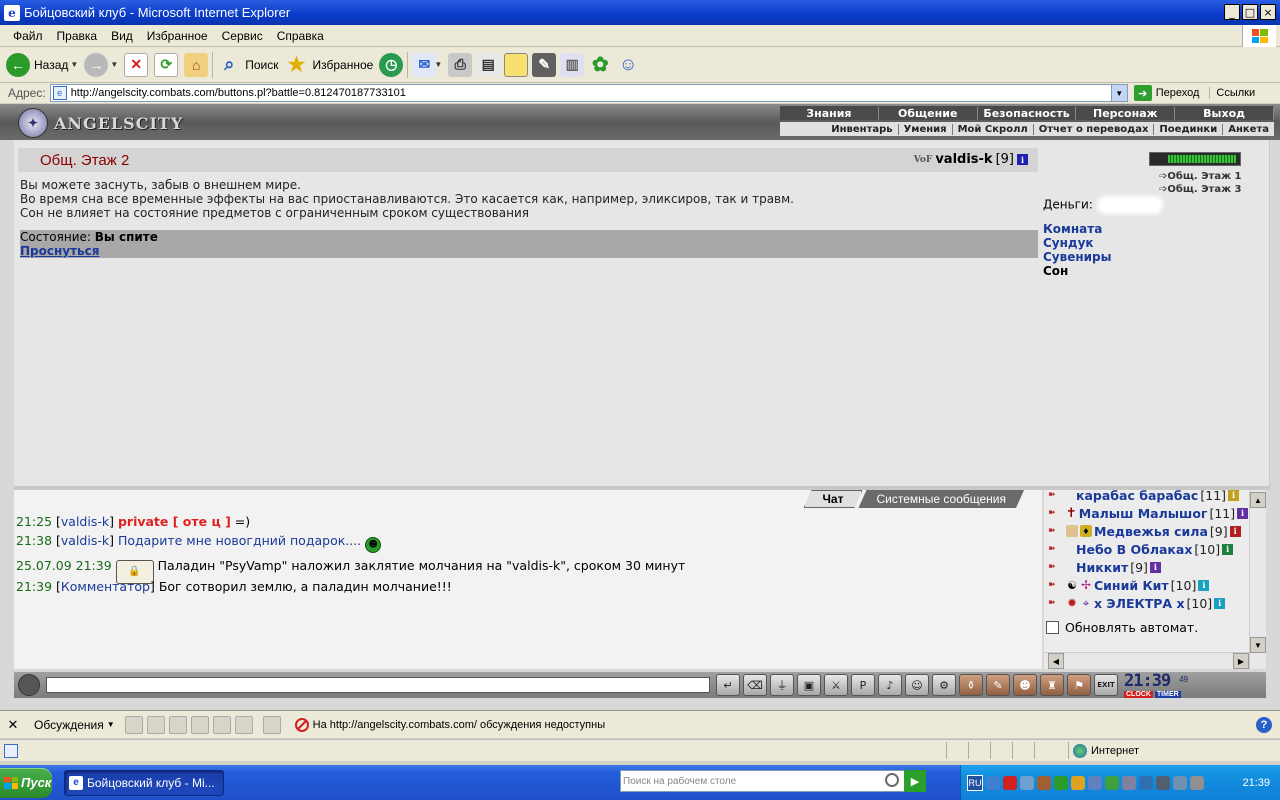 This screenshot has width=1280, height=800. Describe the element at coordinates (998, 685) in the screenshot. I see `scroll-tool-icon: ✎` at that location.